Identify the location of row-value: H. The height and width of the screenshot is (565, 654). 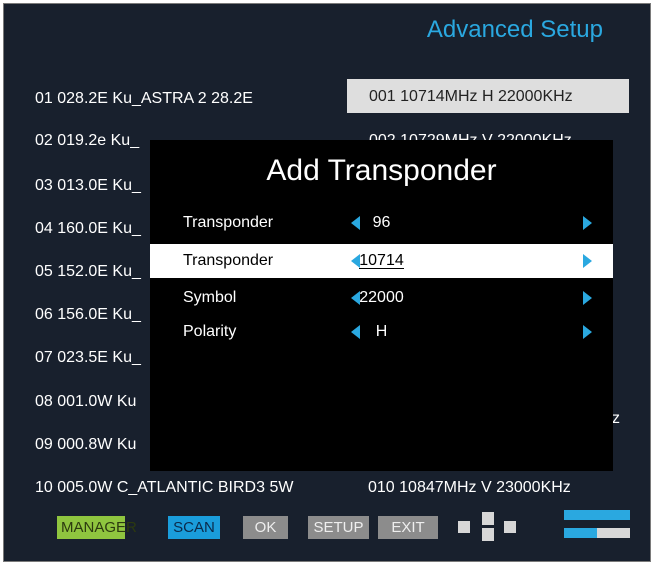
(381, 331).